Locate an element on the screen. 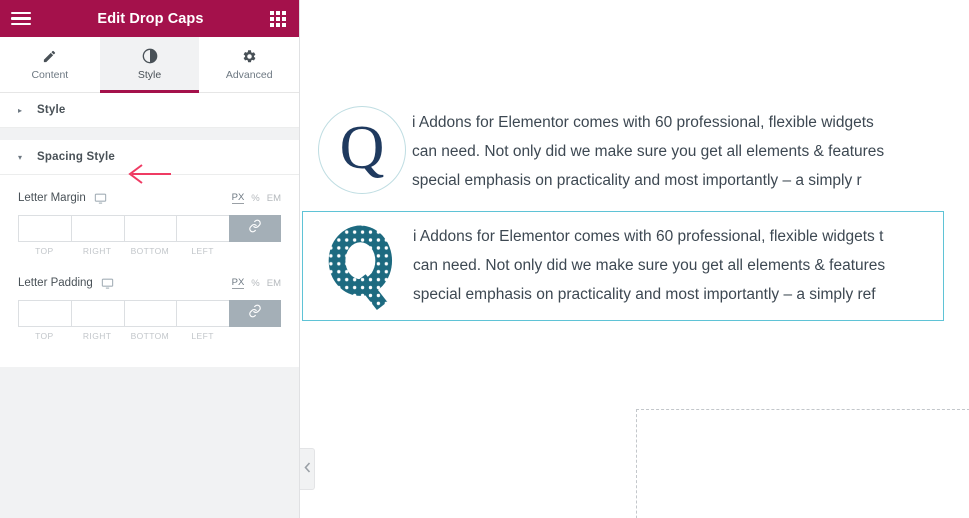 This screenshot has height=518, width=969. chevron-right-icon: ▸ is located at coordinates (20, 110).